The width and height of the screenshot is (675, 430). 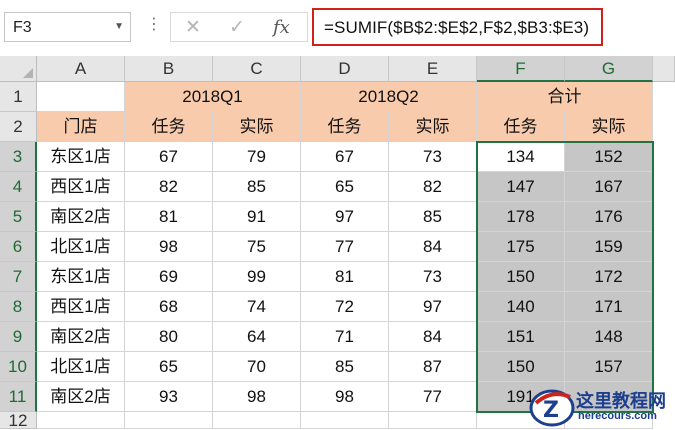 What do you see at coordinates (28, 73) in the screenshot?
I see `select-all-icon` at bounding box center [28, 73].